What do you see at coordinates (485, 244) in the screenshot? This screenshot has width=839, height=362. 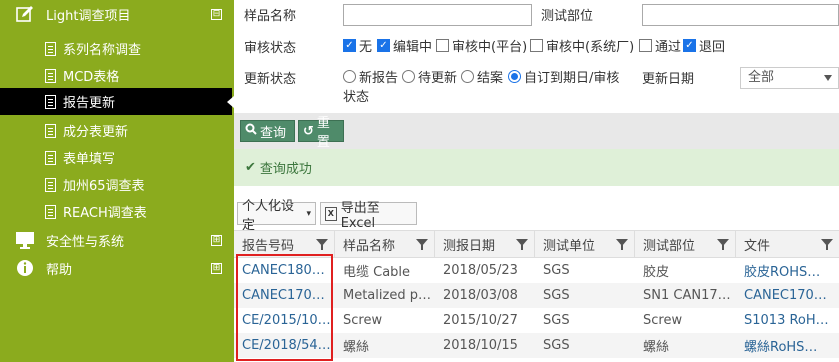 I see `column-header-test-date: 测报日期` at bounding box center [485, 244].